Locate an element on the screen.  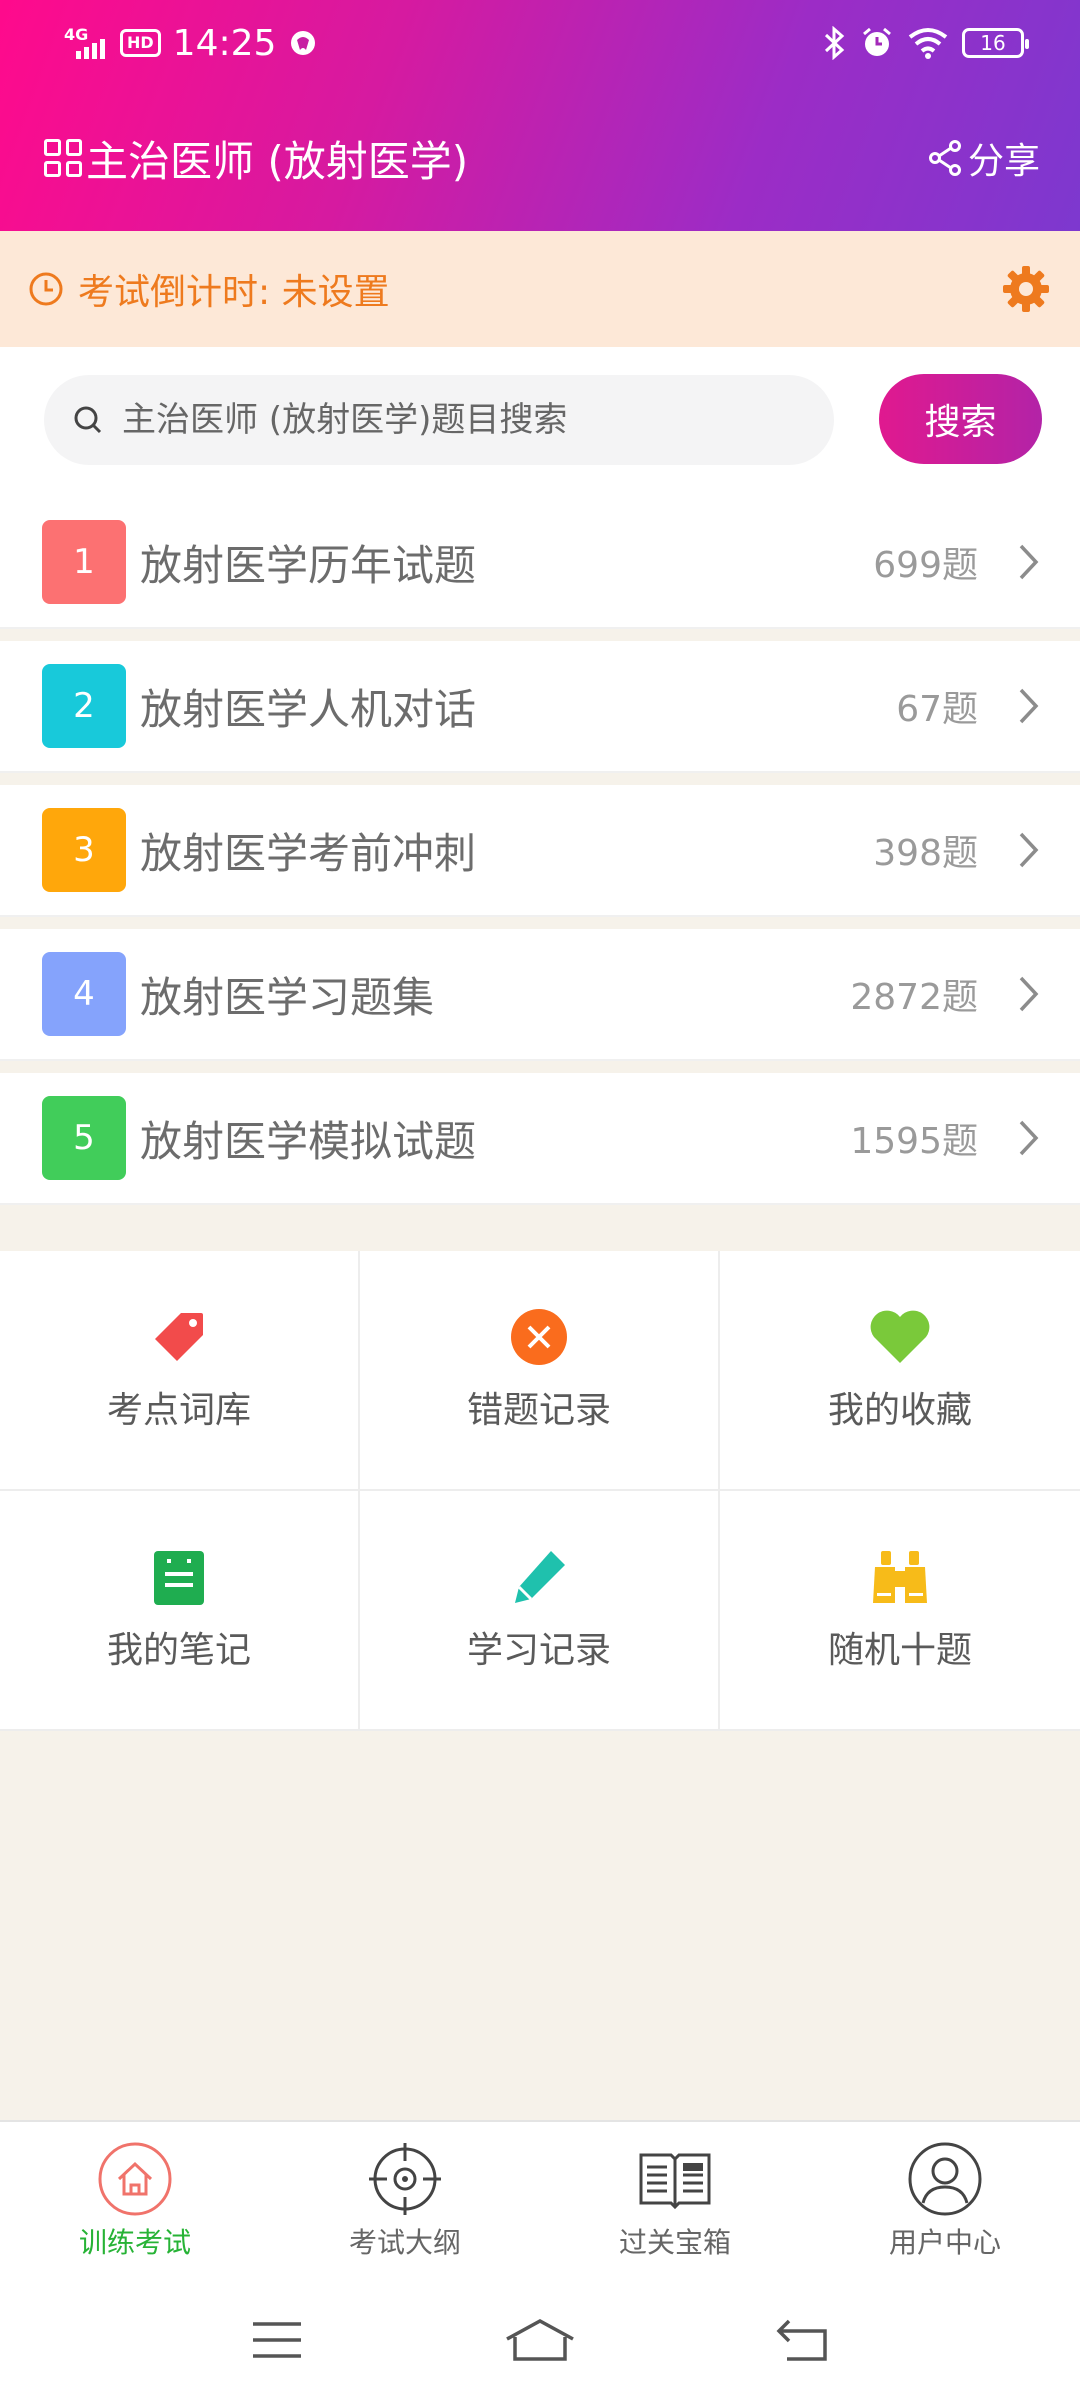
home-icon is located at coordinates (135, 2179).